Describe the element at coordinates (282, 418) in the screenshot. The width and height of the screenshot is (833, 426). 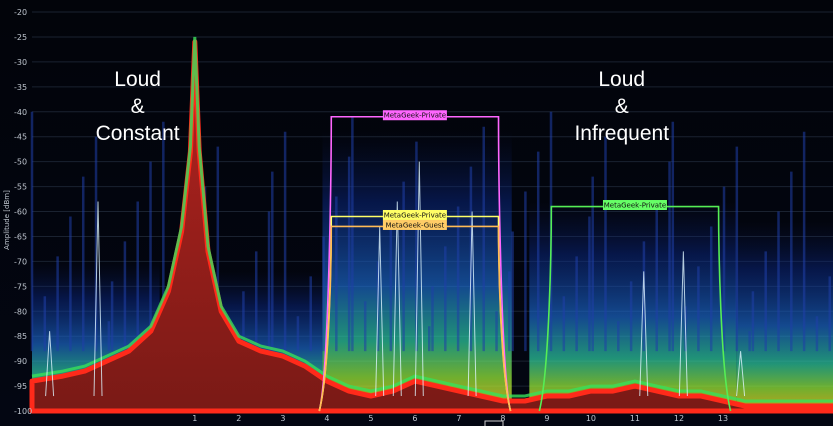
I see `x-tick-label: 3` at that location.